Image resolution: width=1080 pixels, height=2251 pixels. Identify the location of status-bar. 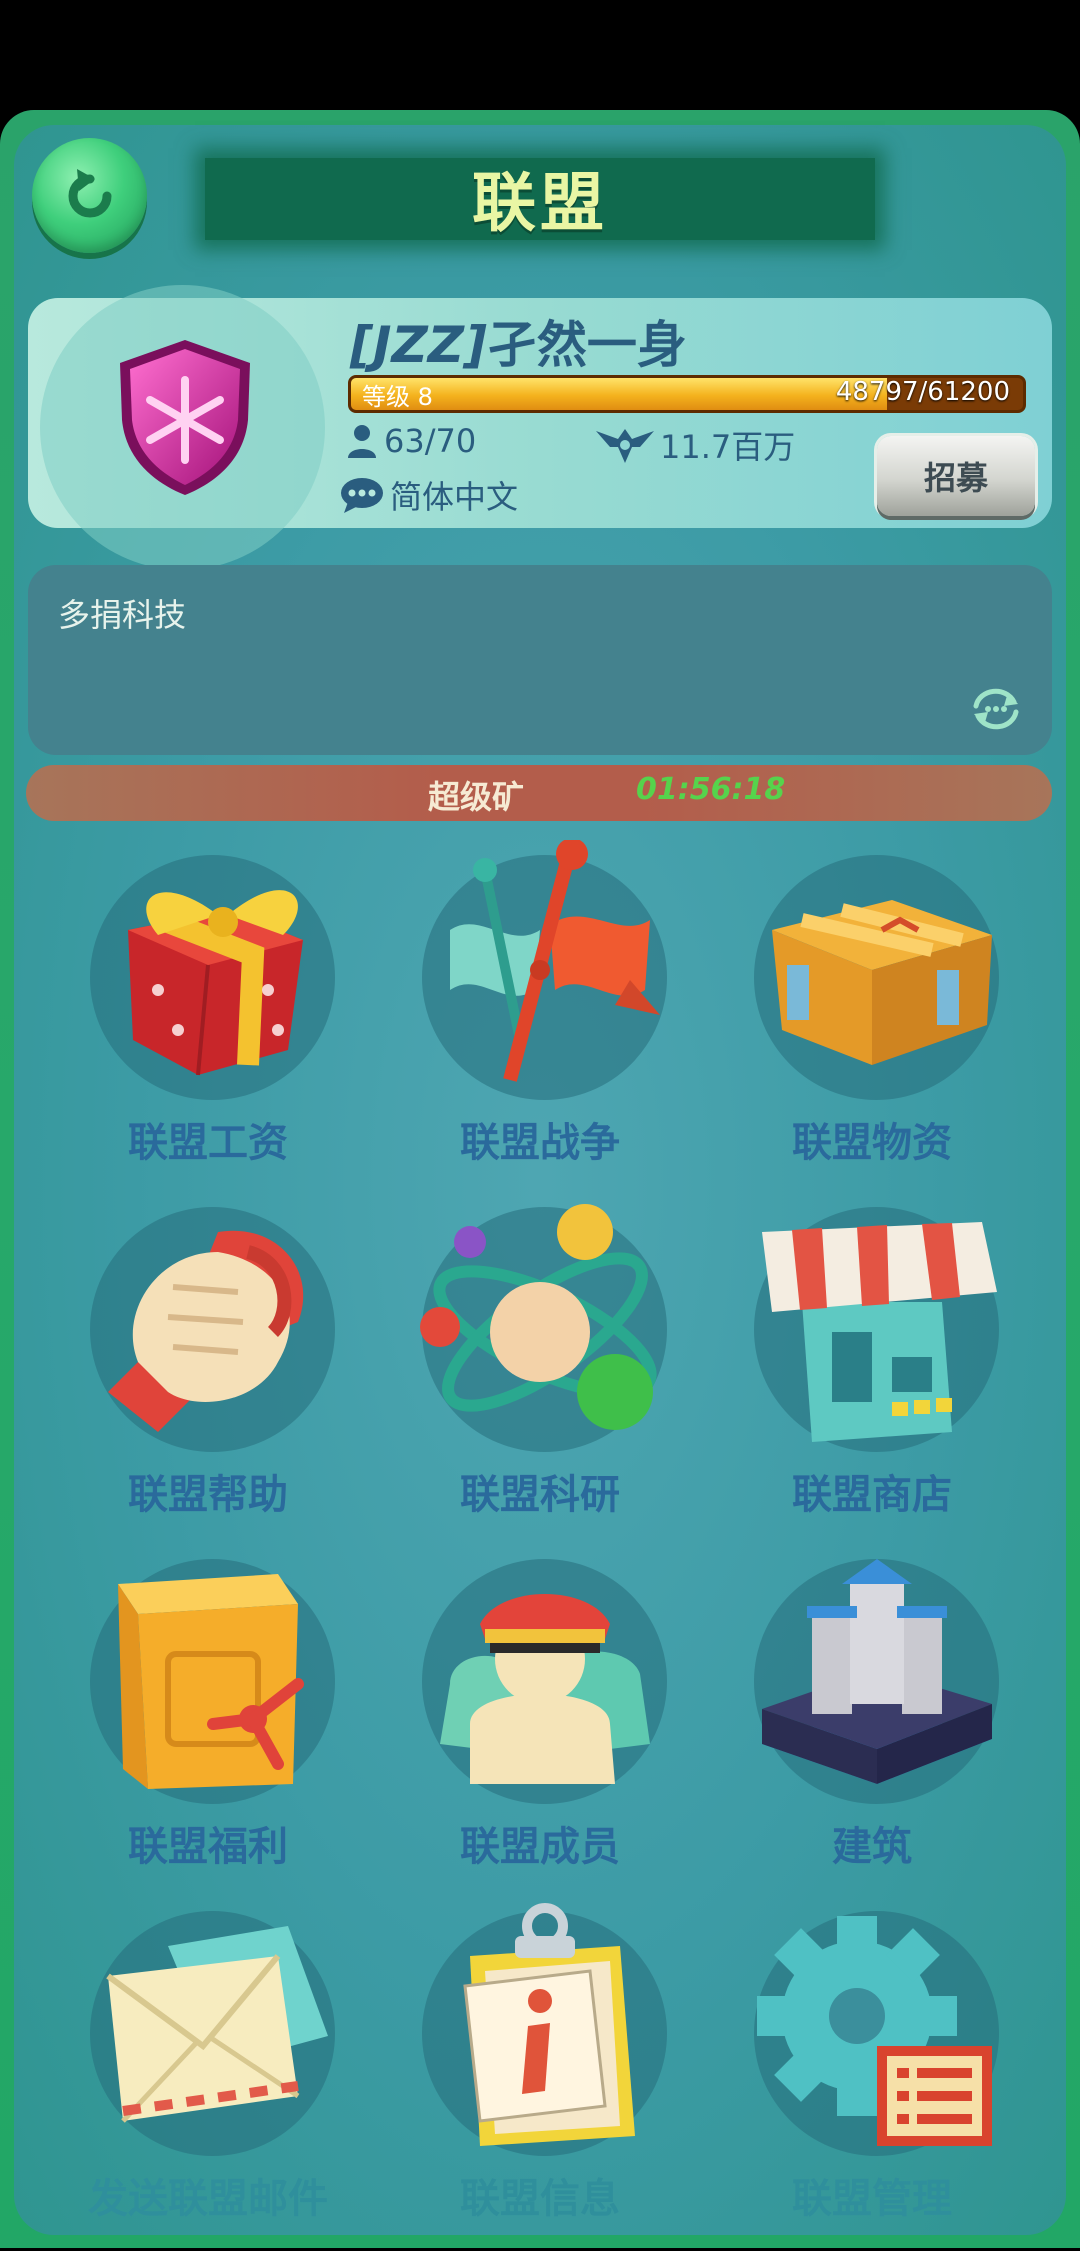
(540, 55).